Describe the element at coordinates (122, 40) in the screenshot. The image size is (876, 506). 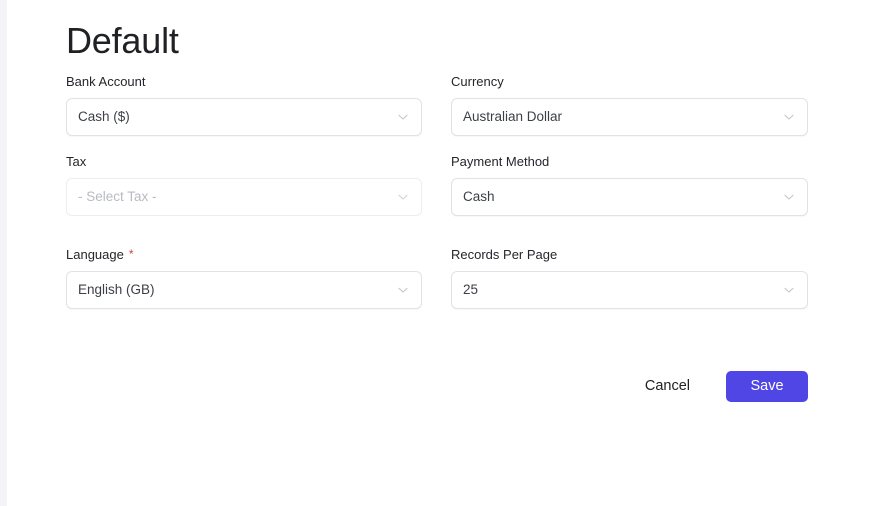
I see `page-title: Default` at that location.